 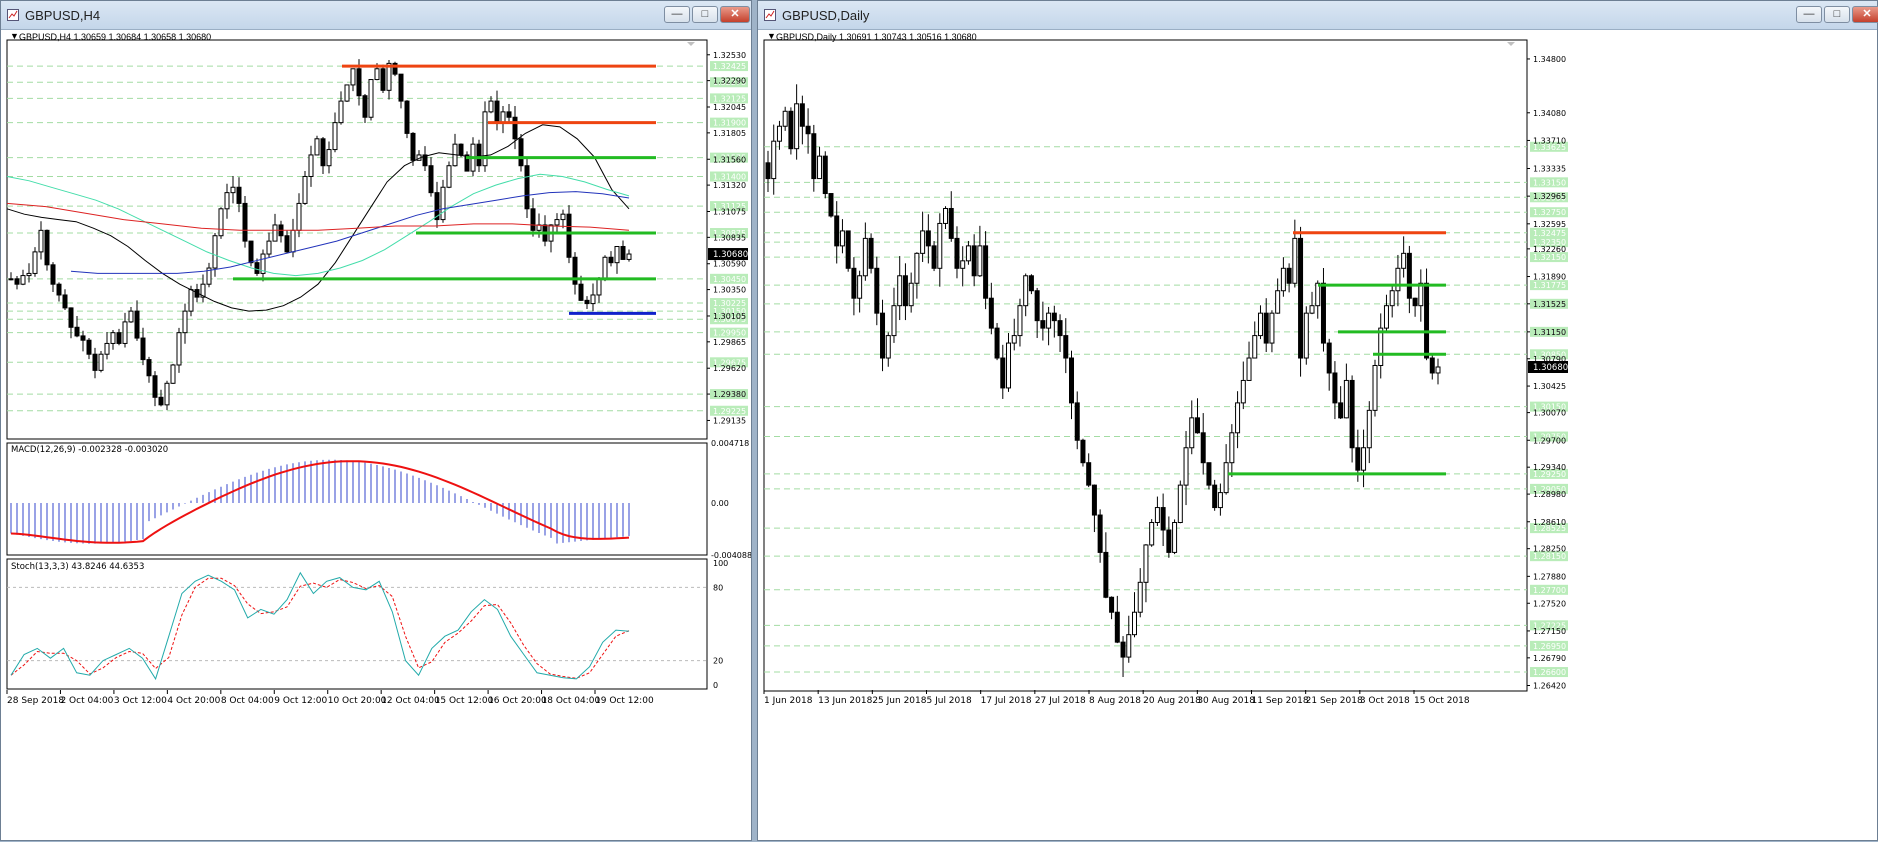 I want to click on price-tick-label: 1.31560, so click(x=729, y=159).